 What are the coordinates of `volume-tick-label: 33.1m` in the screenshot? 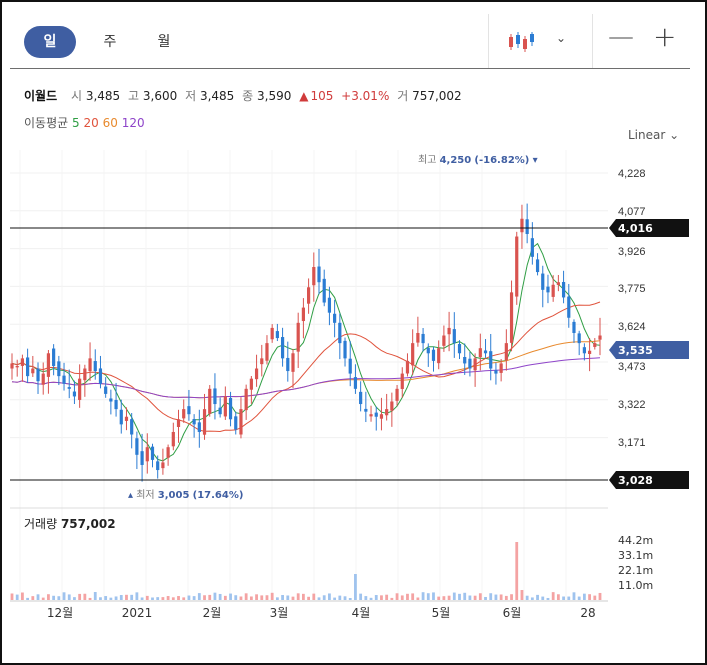 It's located at (635, 555).